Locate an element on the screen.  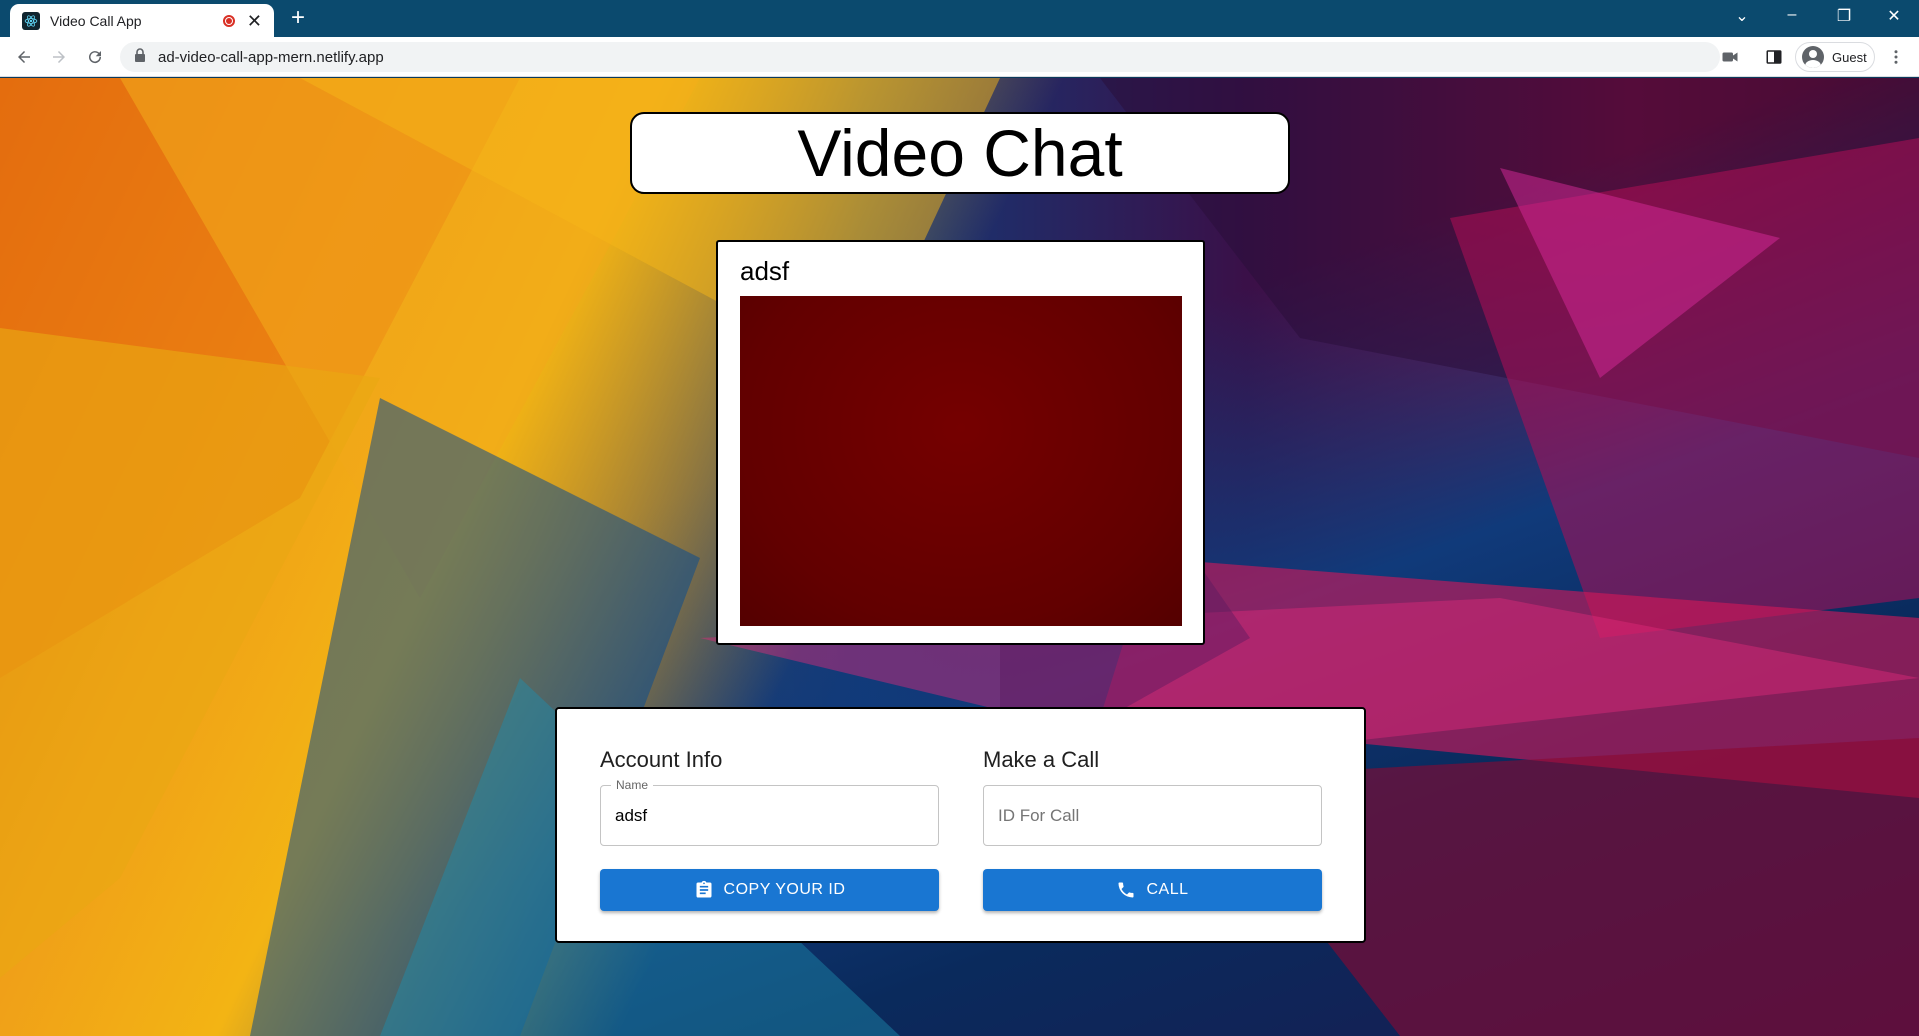
minimize-icon: – is located at coordinates (1792, 15).